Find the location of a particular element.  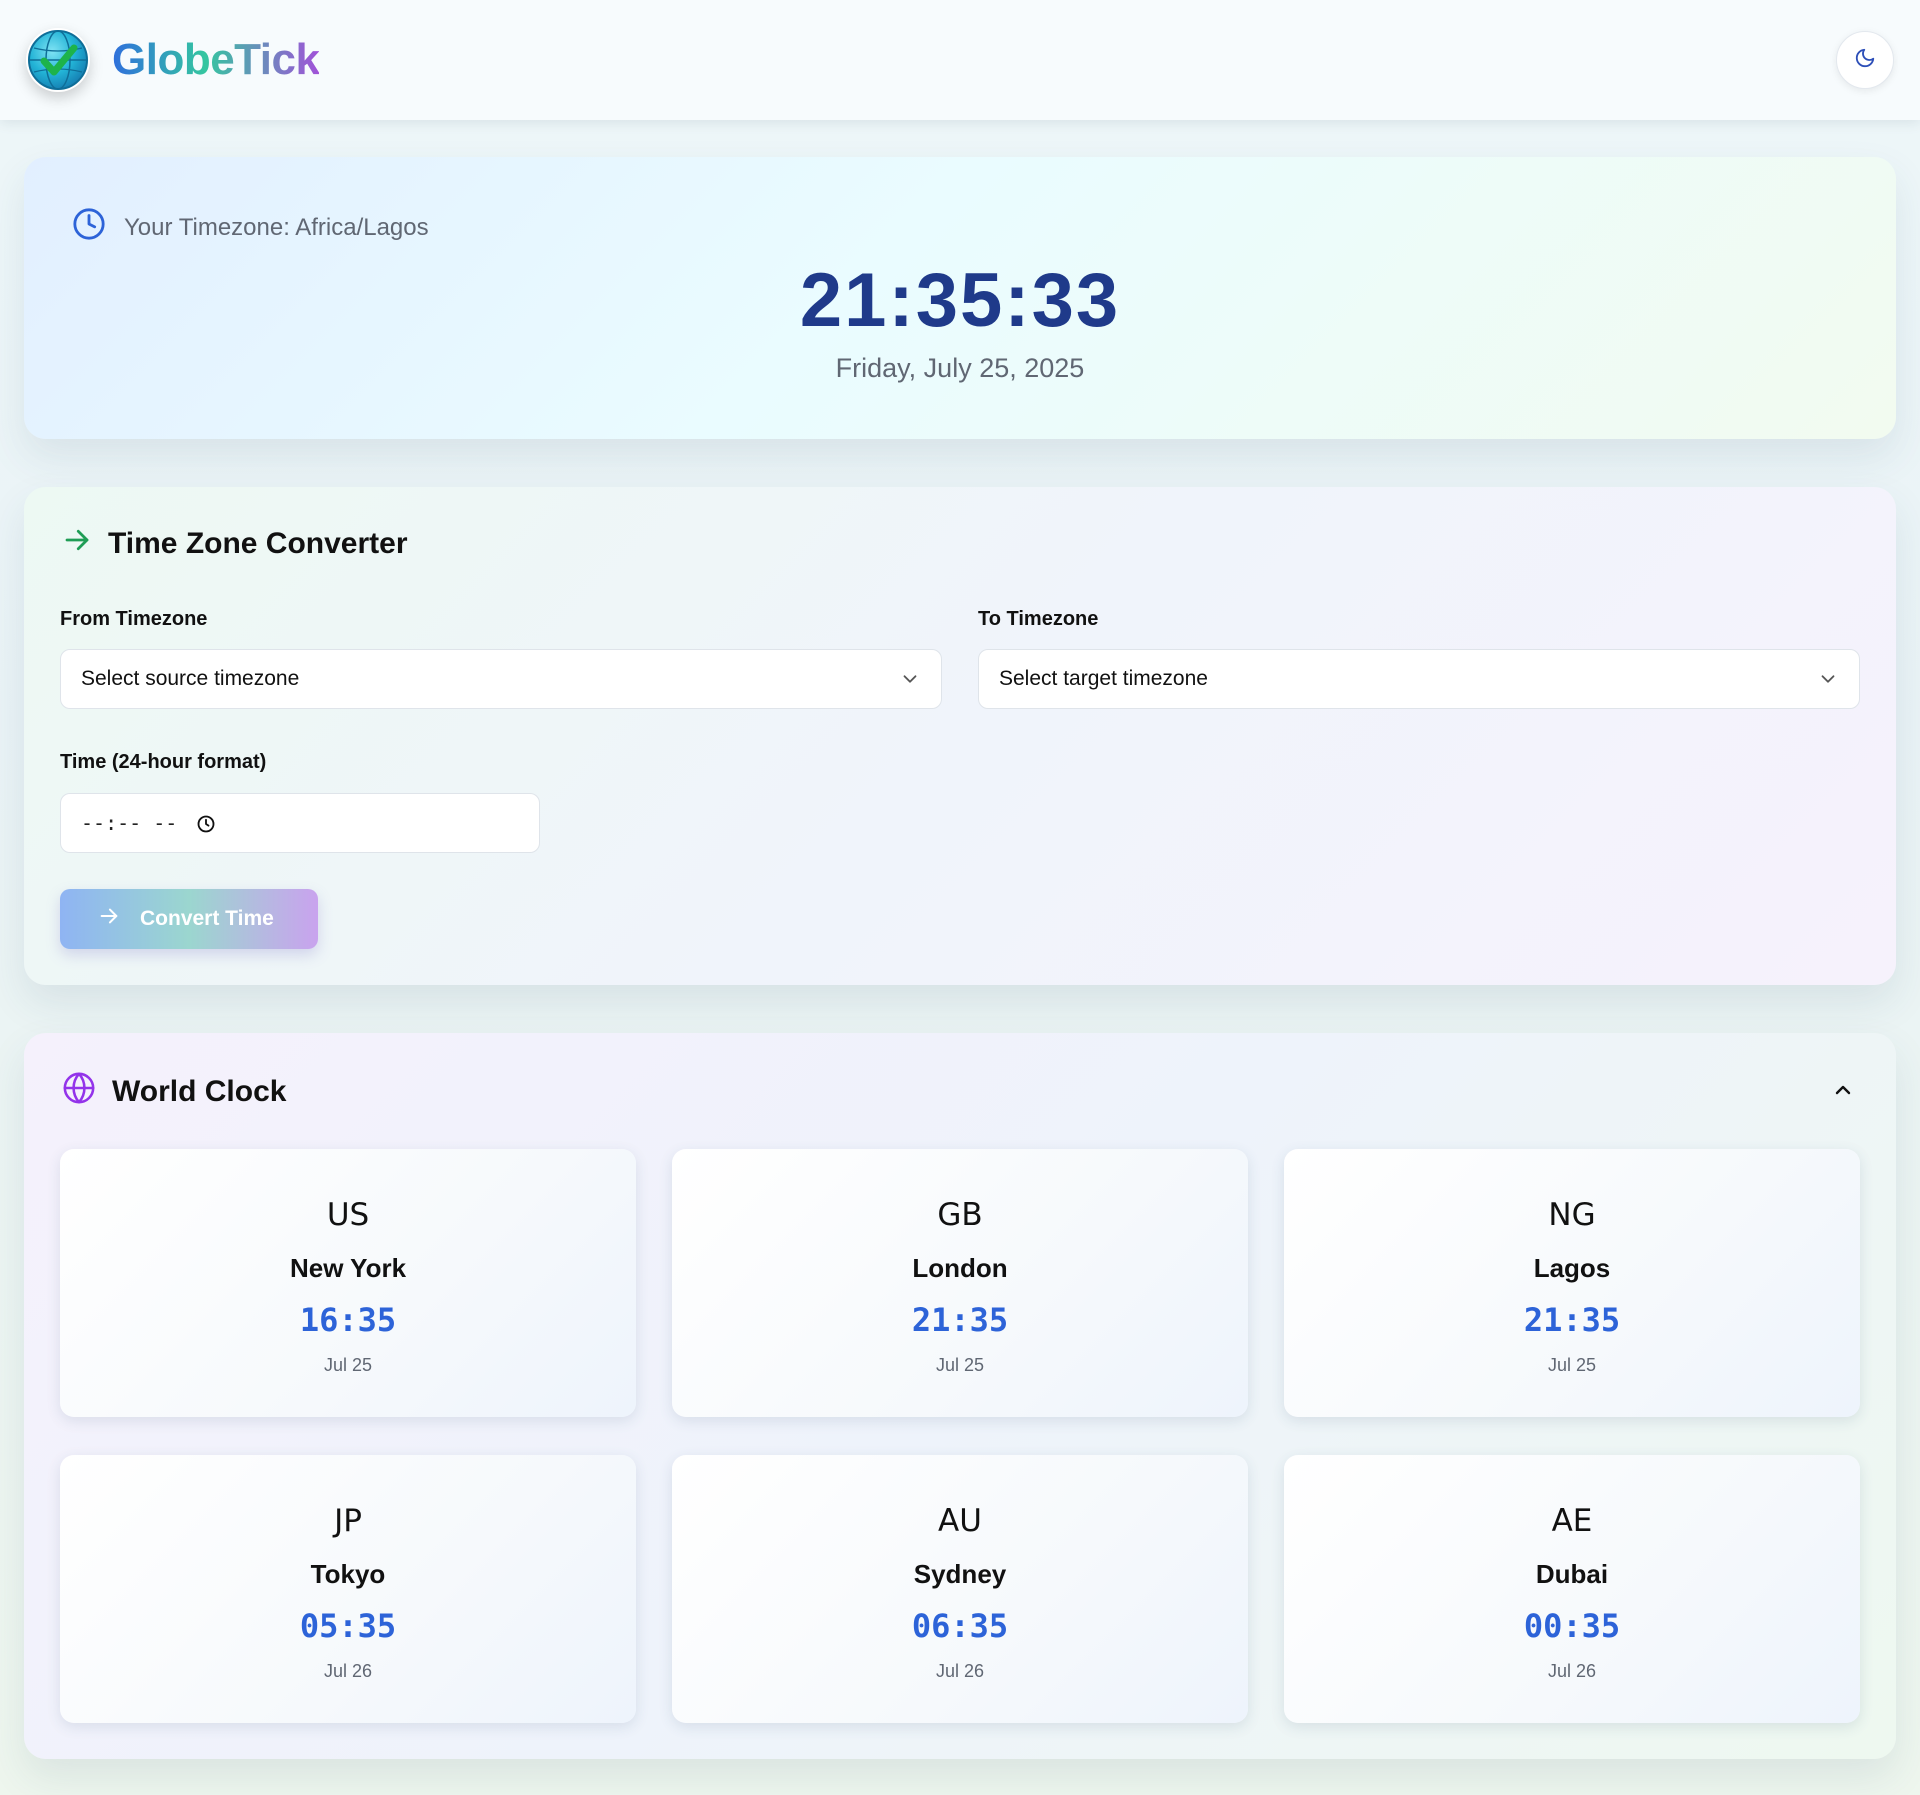

city-time: 05:35 is located at coordinates (348, 1626).